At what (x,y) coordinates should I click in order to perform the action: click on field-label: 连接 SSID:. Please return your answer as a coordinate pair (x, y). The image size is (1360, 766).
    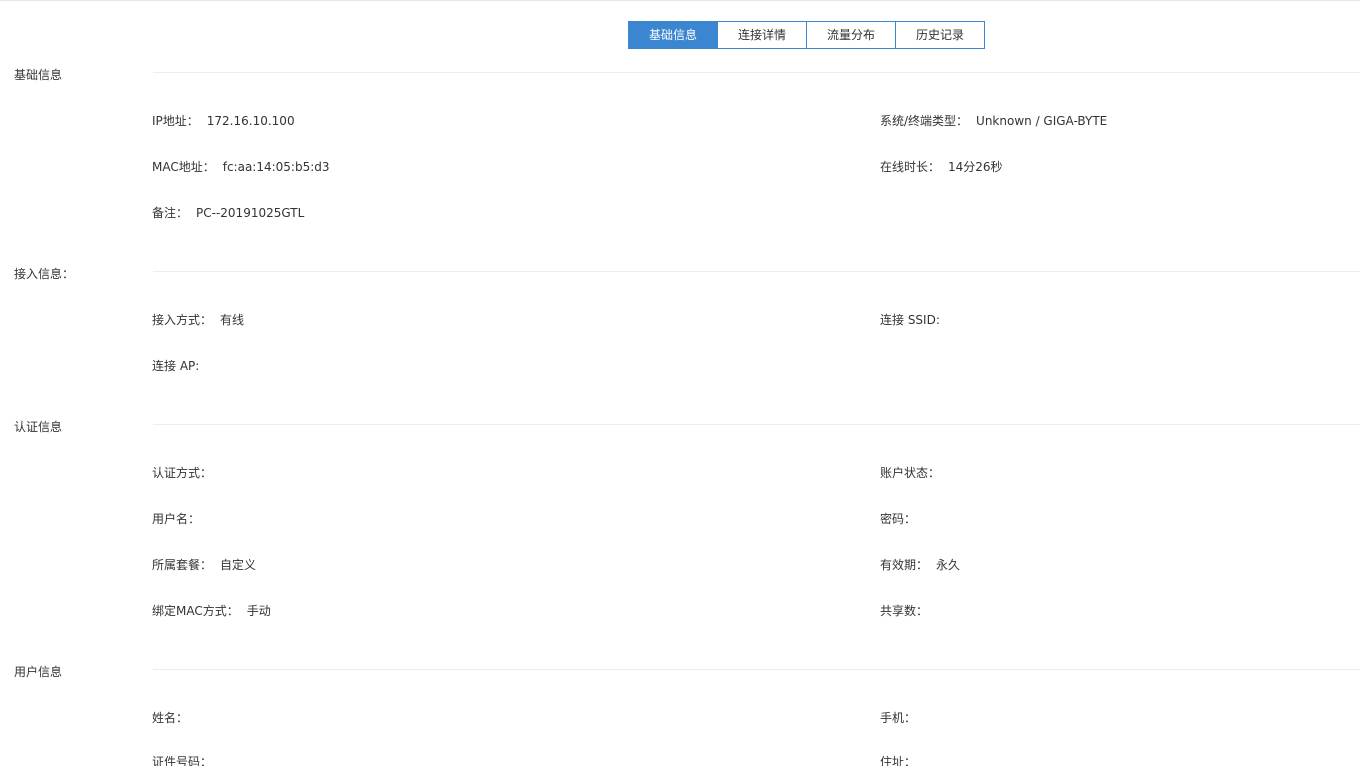
    Looking at the image, I should click on (910, 320).